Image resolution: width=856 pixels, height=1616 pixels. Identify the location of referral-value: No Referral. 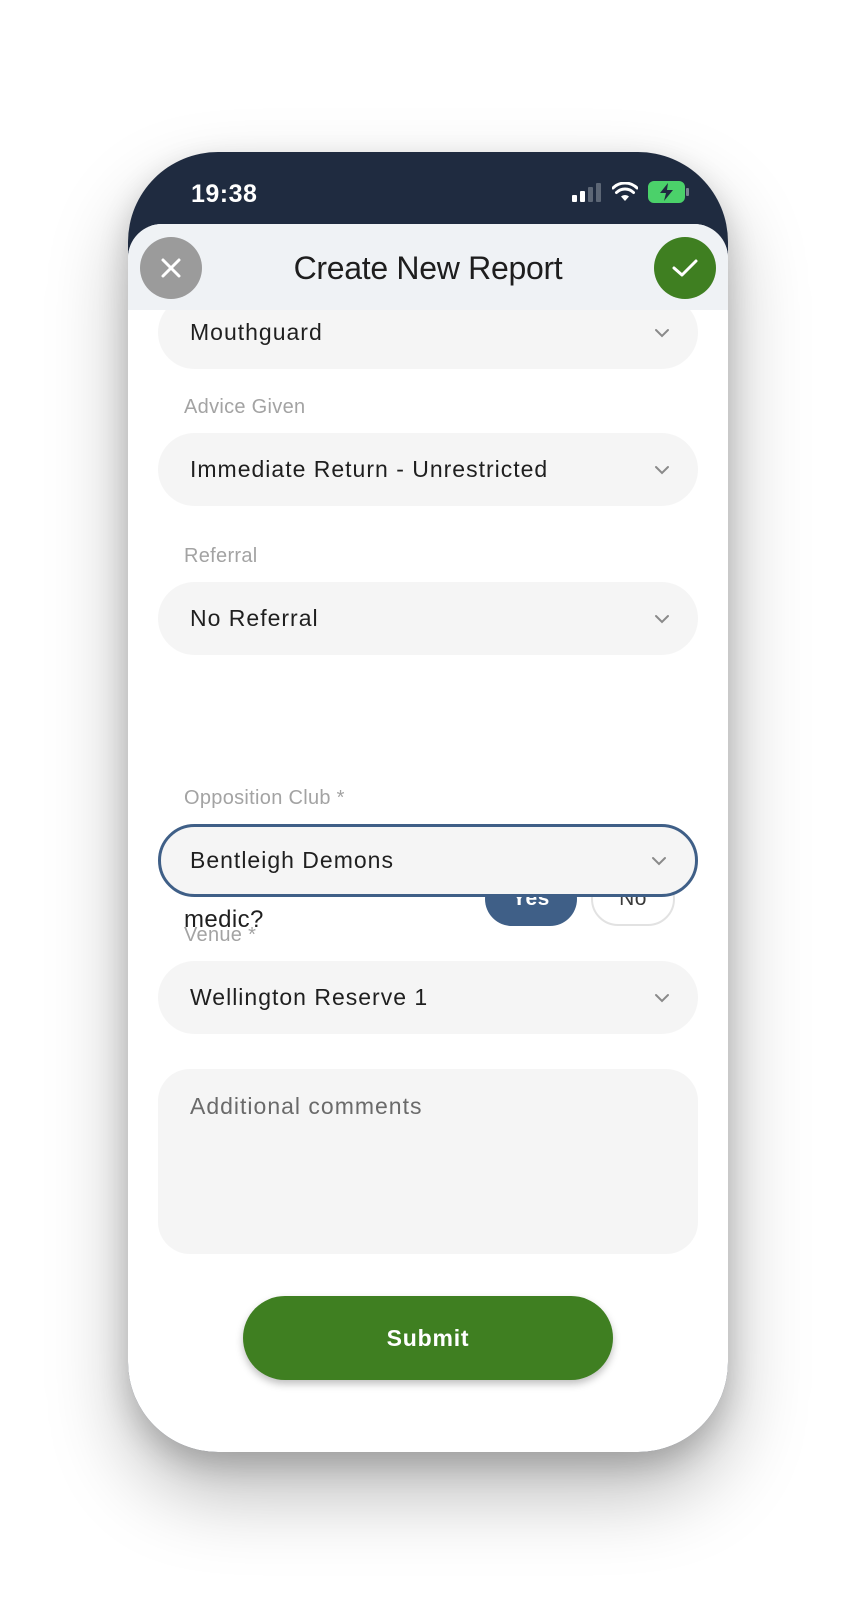
(254, 618).